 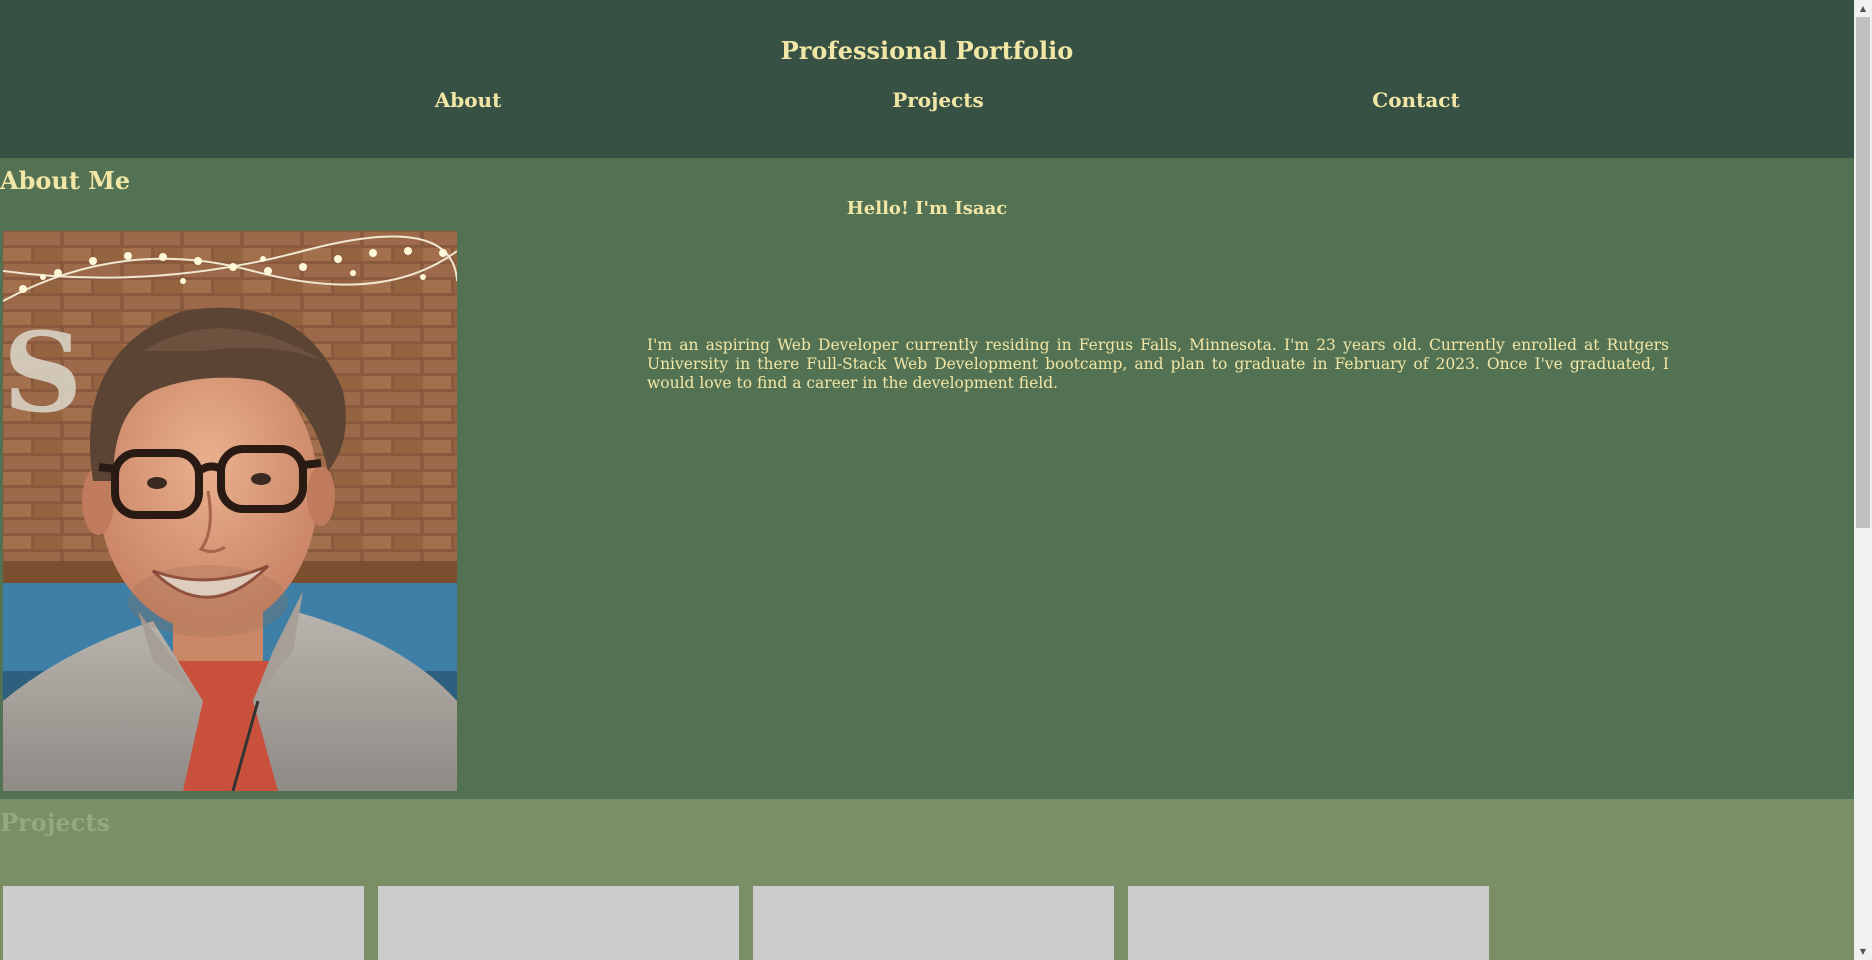 What do you see at coordinates (1863, 8) in the screenshot?
I see `scroll-up-icon: ▲` at bounding box center [1863, 8].